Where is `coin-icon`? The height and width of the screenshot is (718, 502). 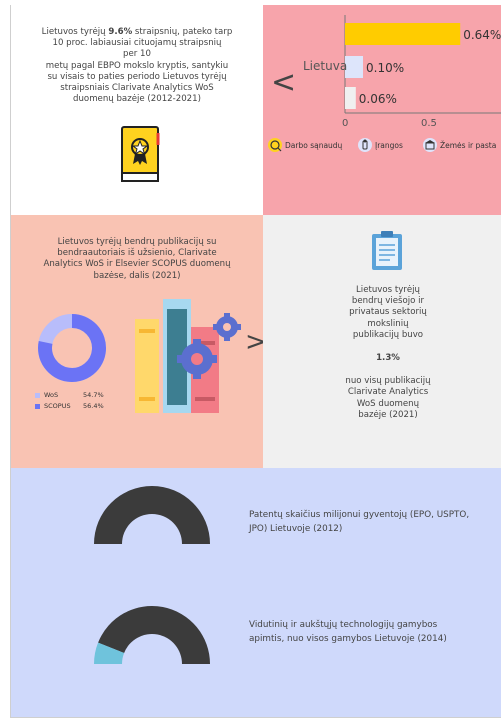
coin-icon is located at coordinates (275, 145).